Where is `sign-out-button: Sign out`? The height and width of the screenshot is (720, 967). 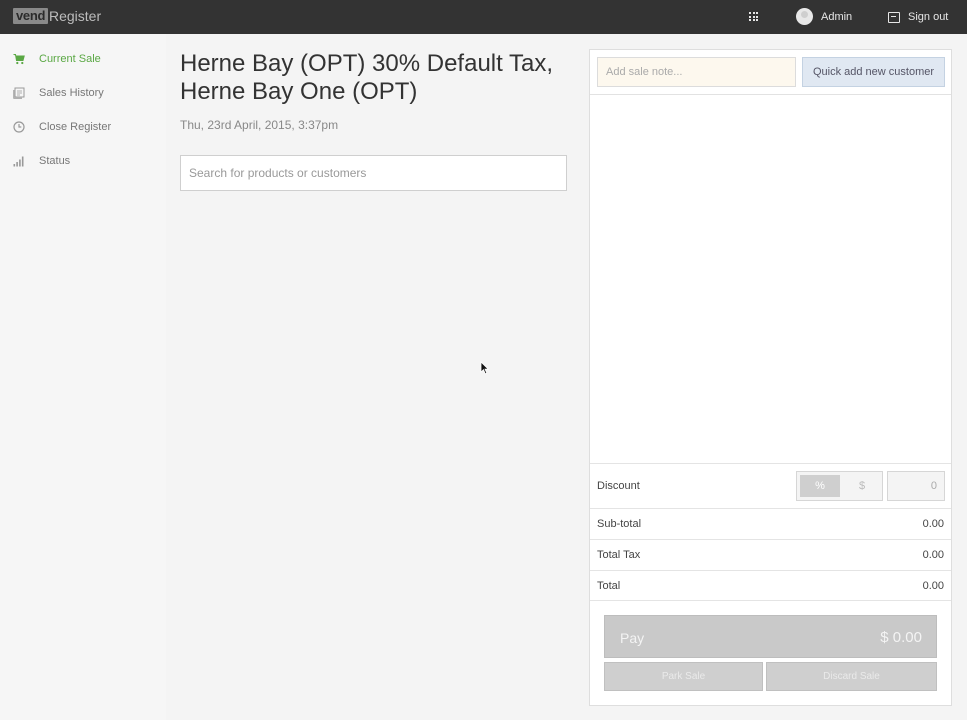
sign-out-button: Sign out is located at coordinates (918, 17).